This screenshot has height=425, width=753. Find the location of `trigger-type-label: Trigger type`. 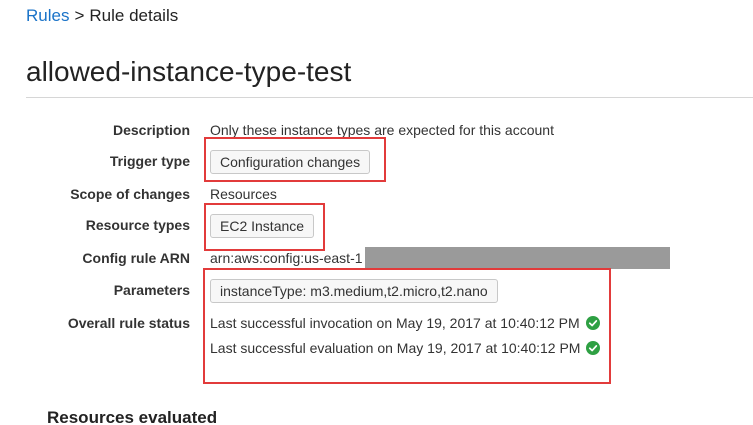

trigger-type-label: Trigger type is located at coordinates (149, 161).